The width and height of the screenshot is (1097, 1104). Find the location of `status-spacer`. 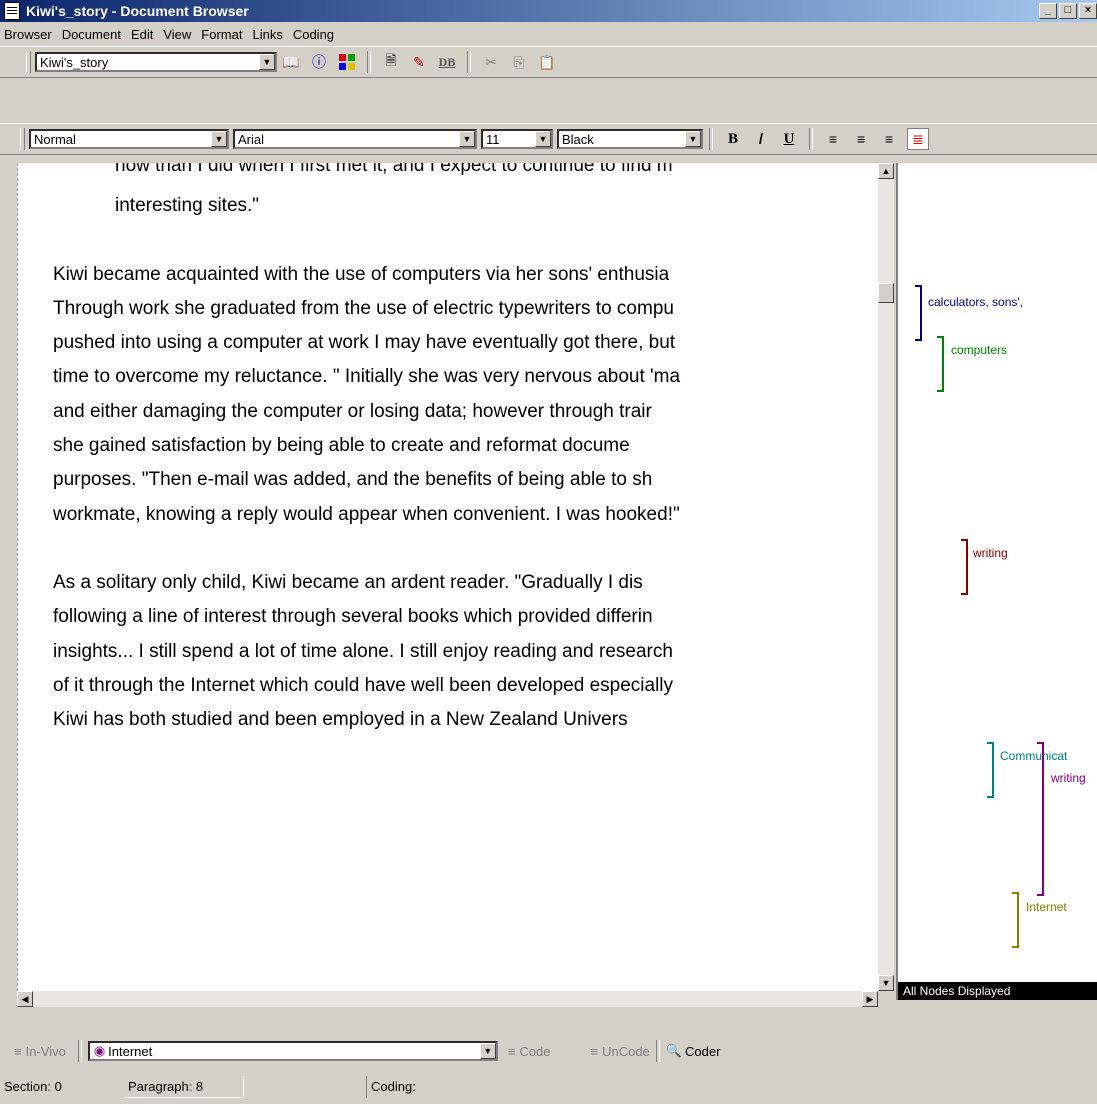

status-spacer is located at coordinates (305, 1087).